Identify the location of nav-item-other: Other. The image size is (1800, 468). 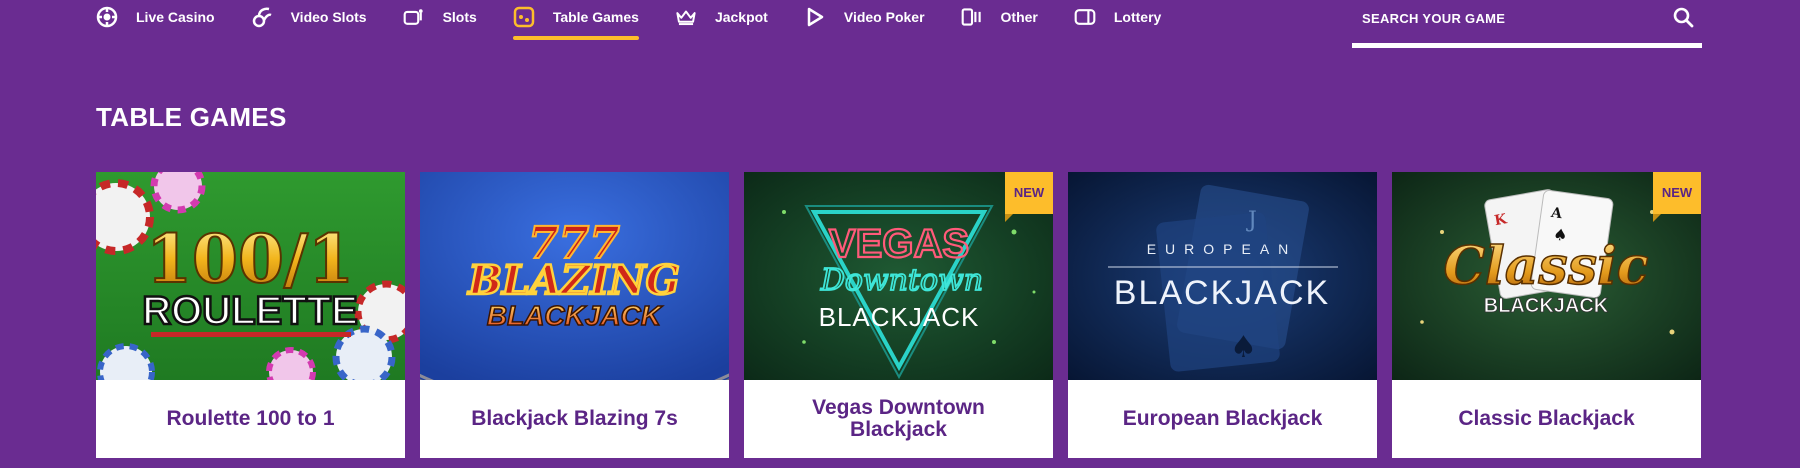
(999, 17).